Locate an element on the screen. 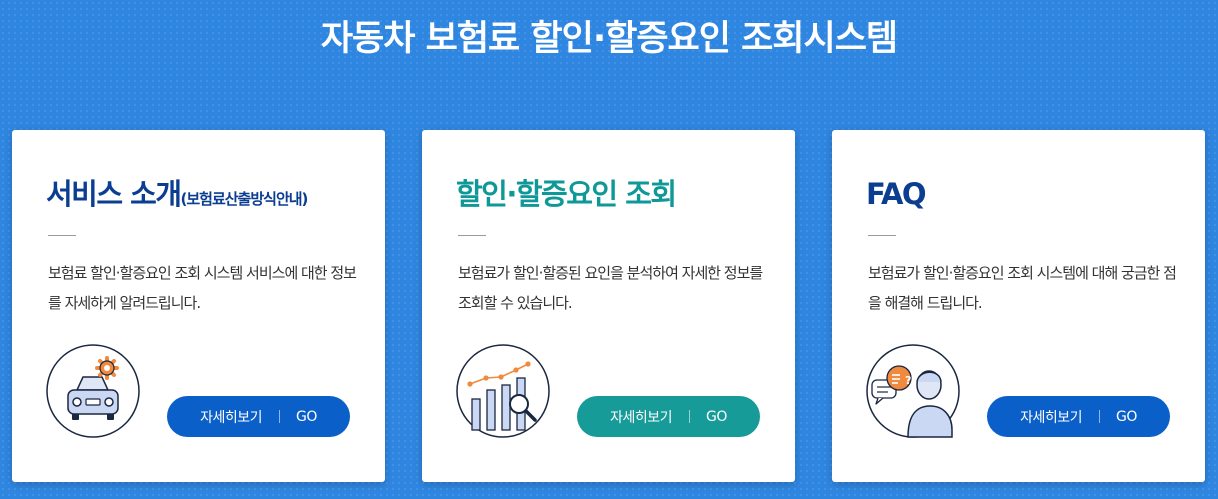 Image resolution: width=1218 pixels, height=499 pixels. faq-detail-button: 자세히보기 GO is located at coordinates (1078, 416).